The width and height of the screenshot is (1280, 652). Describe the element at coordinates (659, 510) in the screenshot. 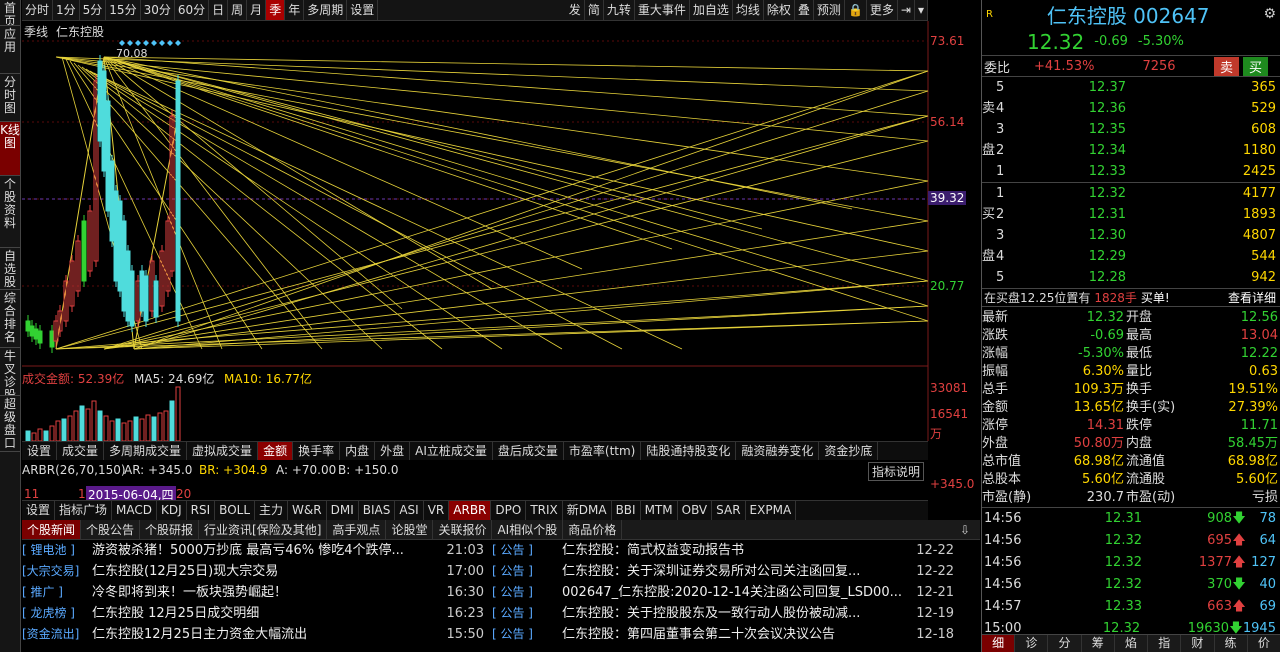

I see `indicator-selector-17: MTM` at that location.